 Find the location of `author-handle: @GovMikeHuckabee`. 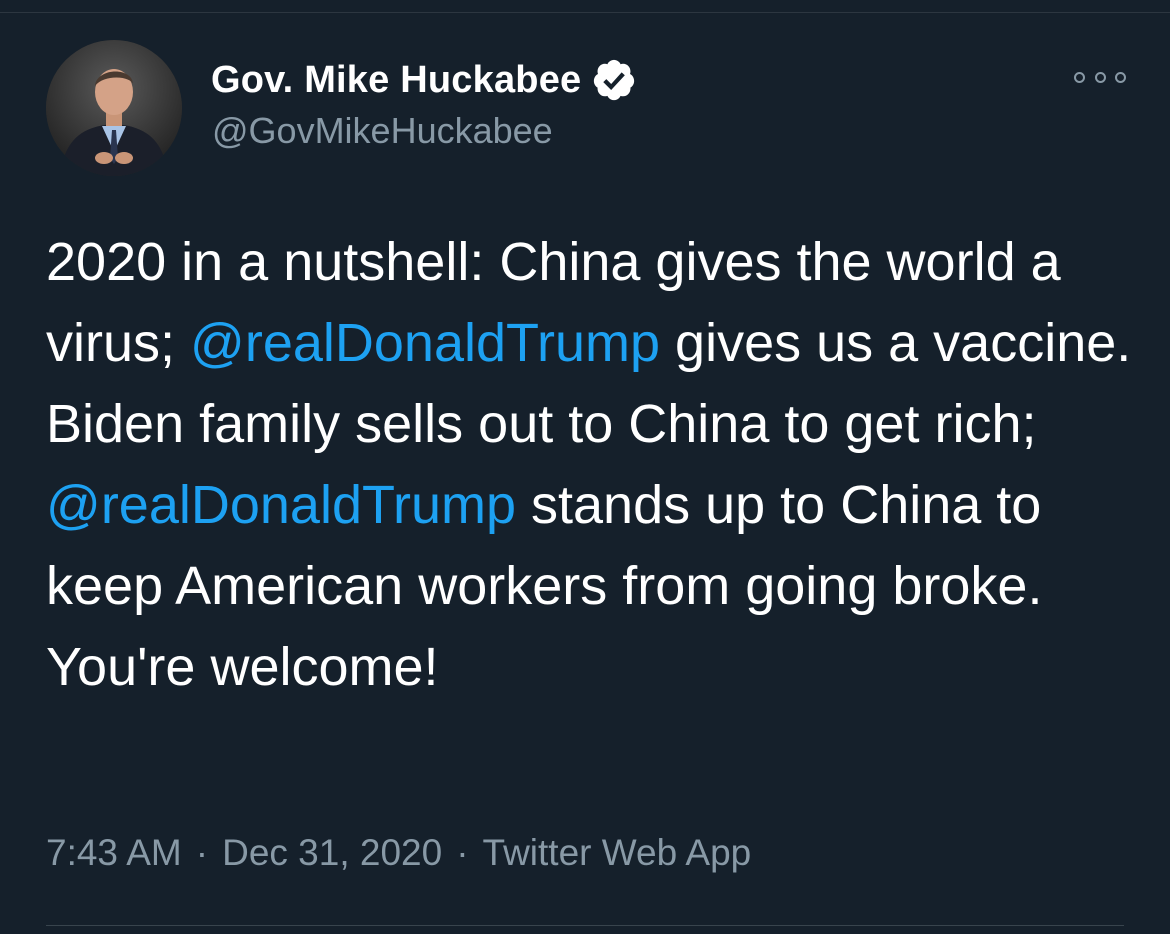

author-handle: @GovMikeHuckabee is located at coordinates (382, 131).